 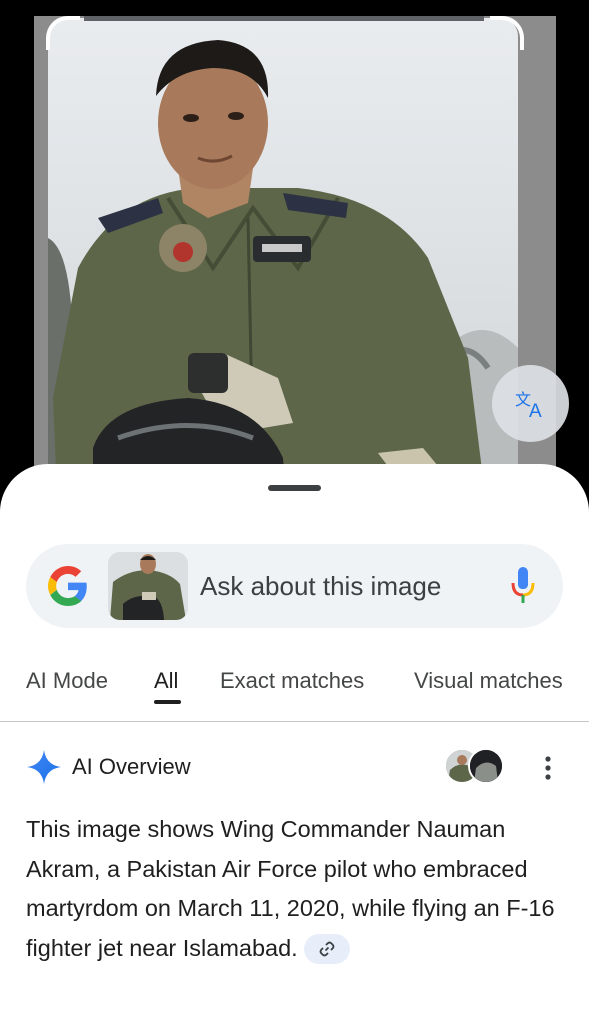 I want to click on translate-button: 文 A, so click(x=530, y=403).